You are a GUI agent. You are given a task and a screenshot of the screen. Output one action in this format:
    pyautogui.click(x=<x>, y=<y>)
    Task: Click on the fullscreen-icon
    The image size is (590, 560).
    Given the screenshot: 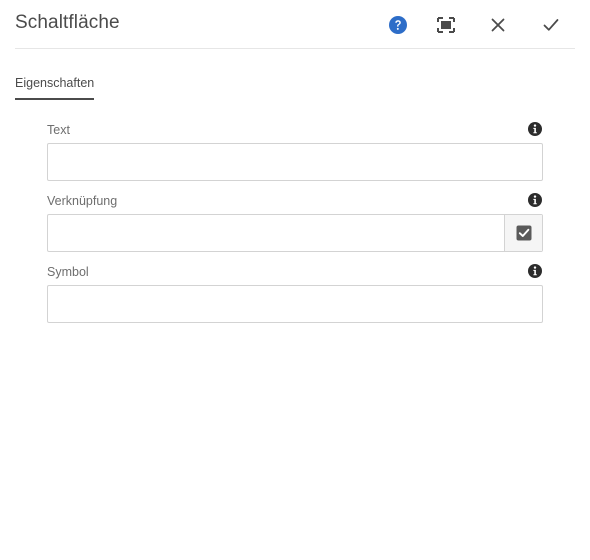 What is the action you would take?
    pyautogui.click(x=446, y=25)
    